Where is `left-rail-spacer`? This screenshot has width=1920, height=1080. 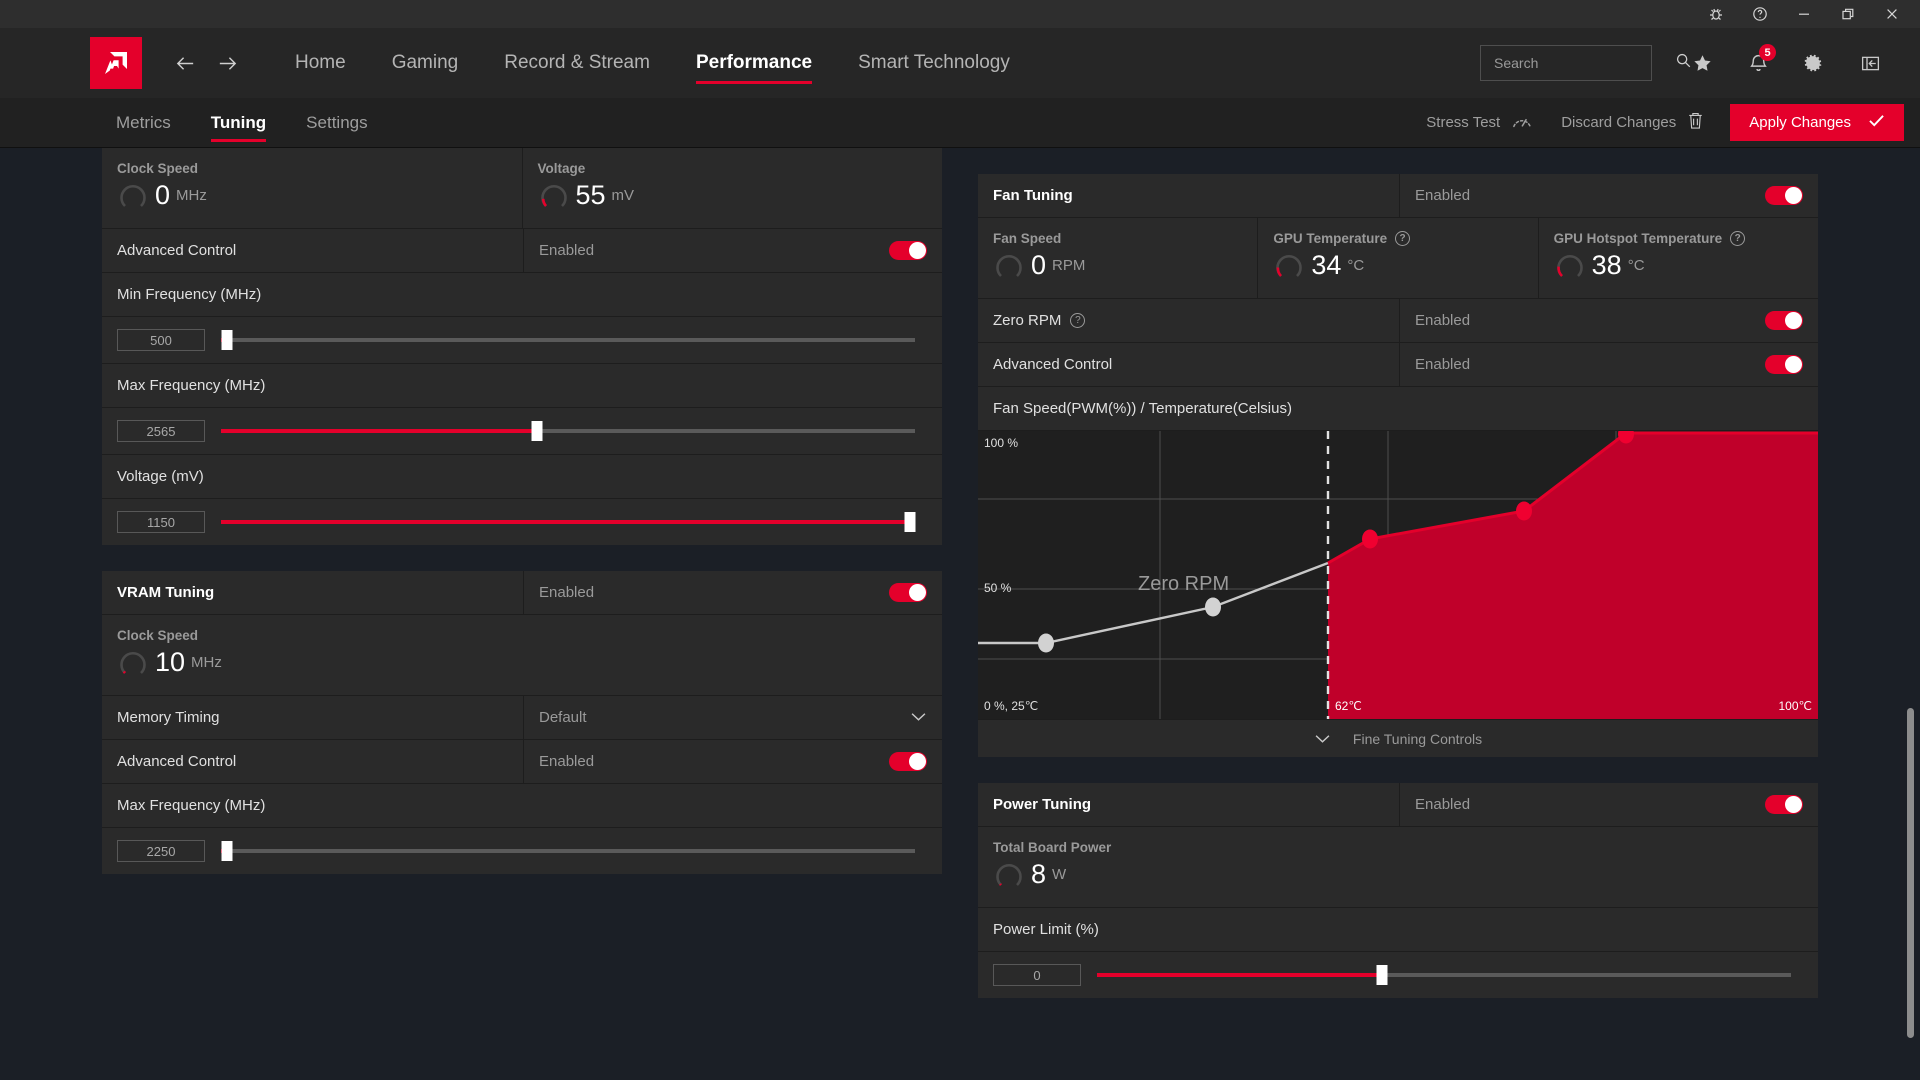
left-rail-spacer is located at coordinates (51, 614).